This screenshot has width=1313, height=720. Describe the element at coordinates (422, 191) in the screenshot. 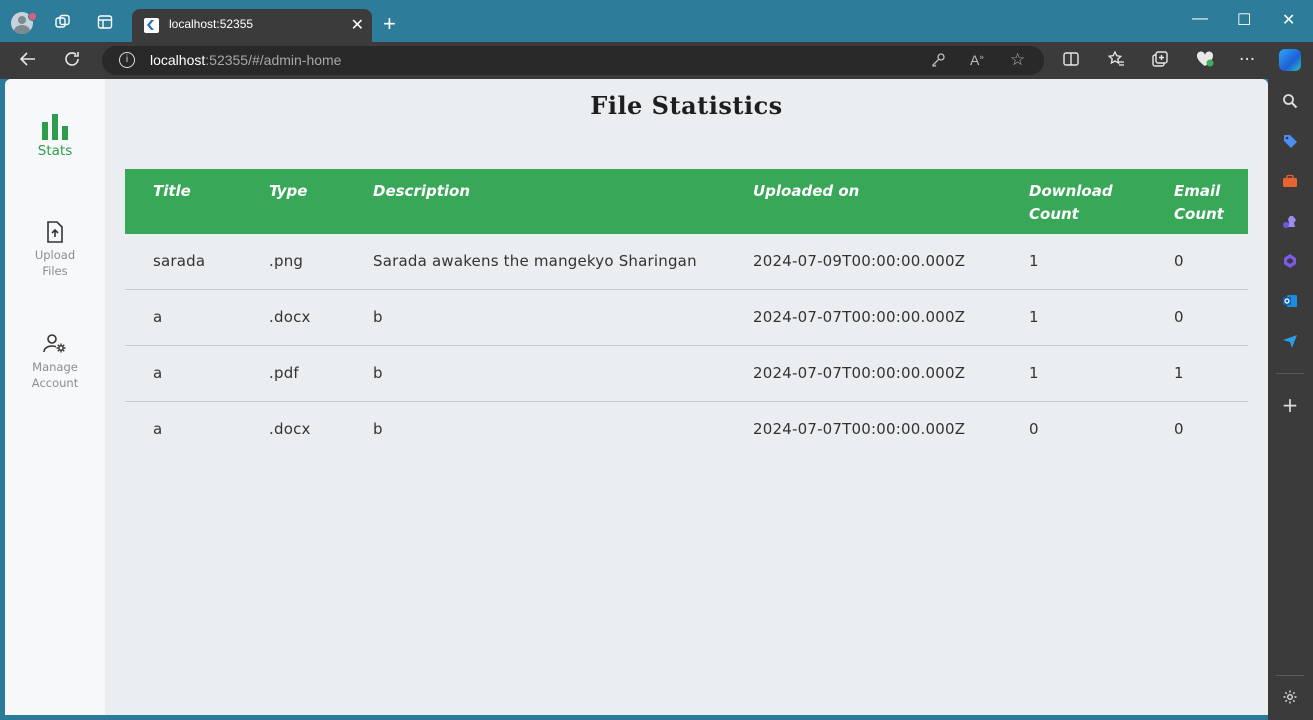

I see `column-header-description: Description` at that location.